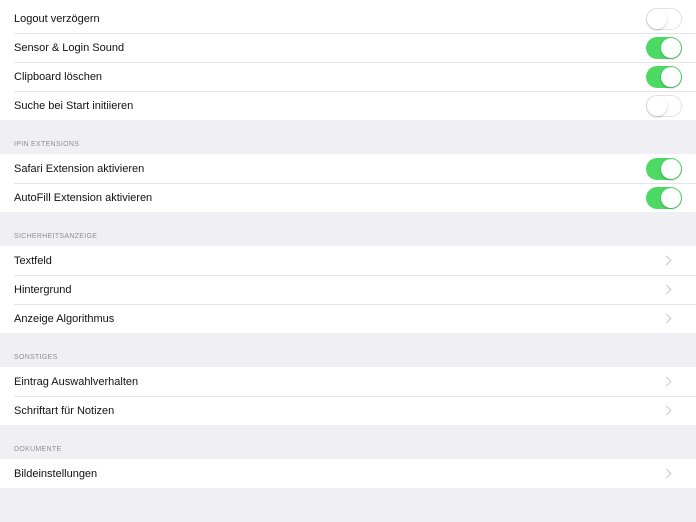 This screenshot has height=522, width=696. What do you see at coordinates (64, 318) in the screenshot?
I see `row-label: Anzeige Algorithmus` at bounding box center [64, 318].